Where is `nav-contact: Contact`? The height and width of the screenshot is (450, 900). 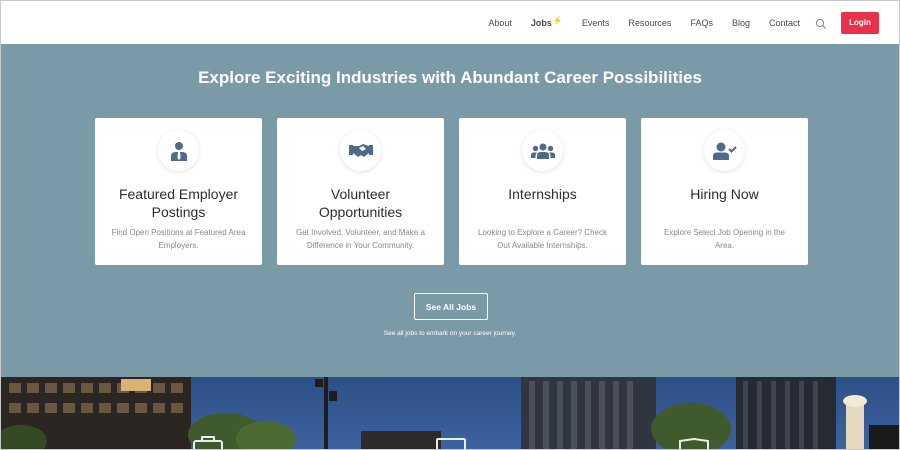 nav-contact: Contact is located at coordinates (784, 23).